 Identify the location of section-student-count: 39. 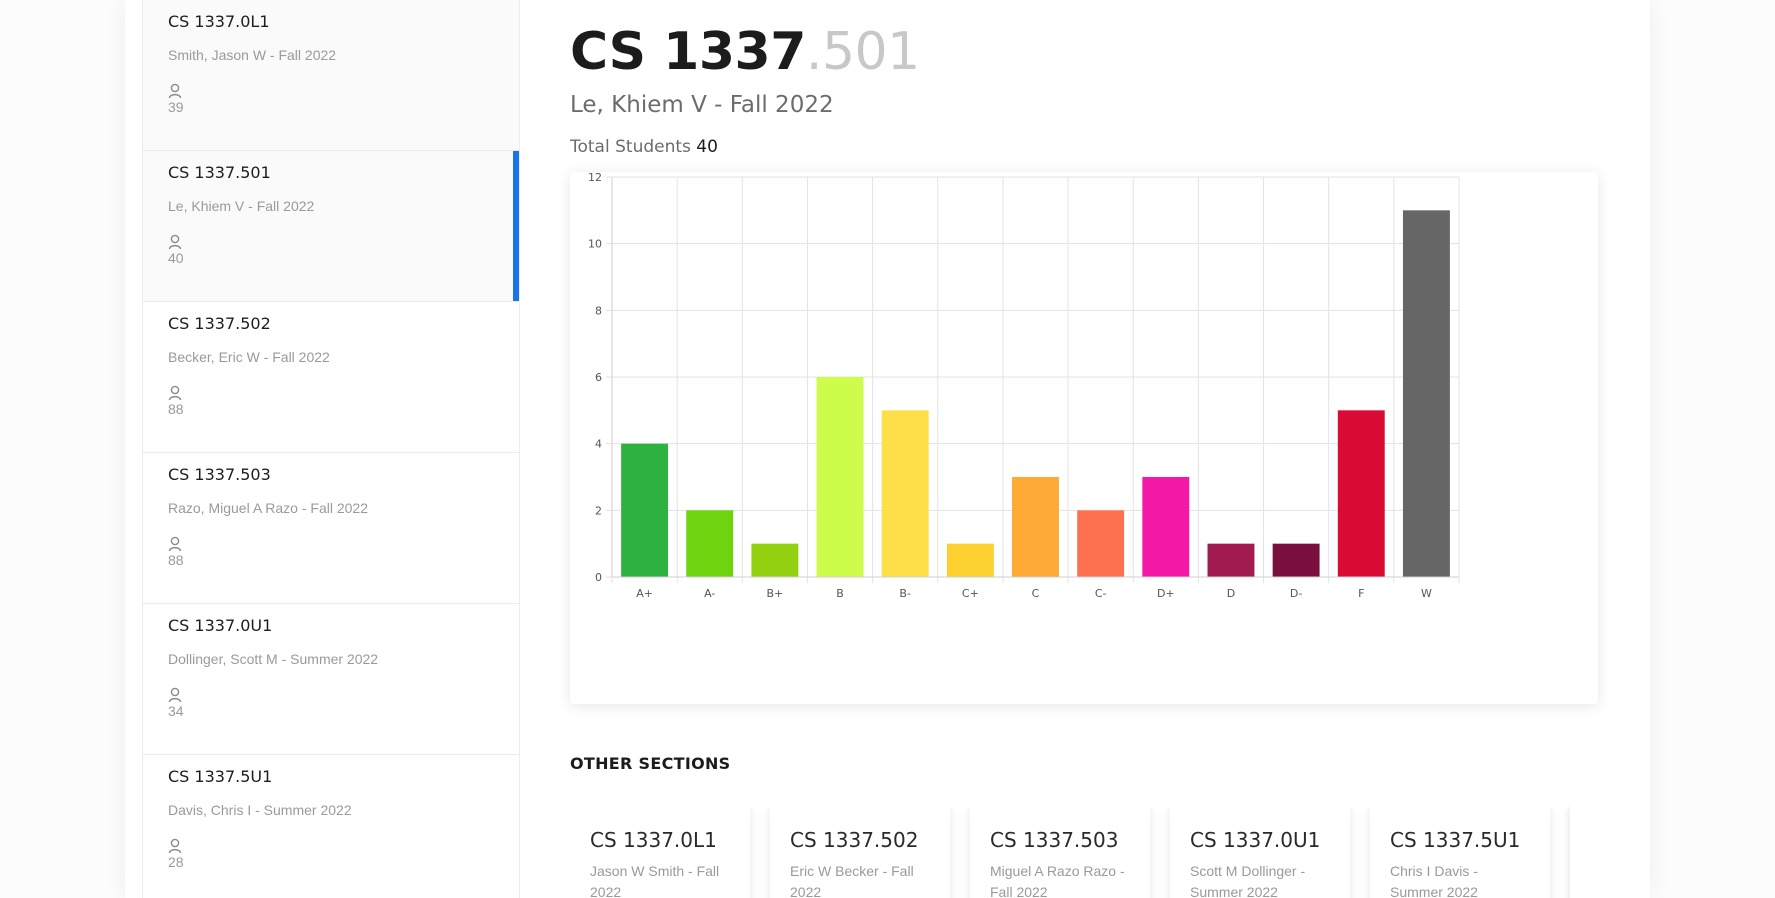
(176, 107).